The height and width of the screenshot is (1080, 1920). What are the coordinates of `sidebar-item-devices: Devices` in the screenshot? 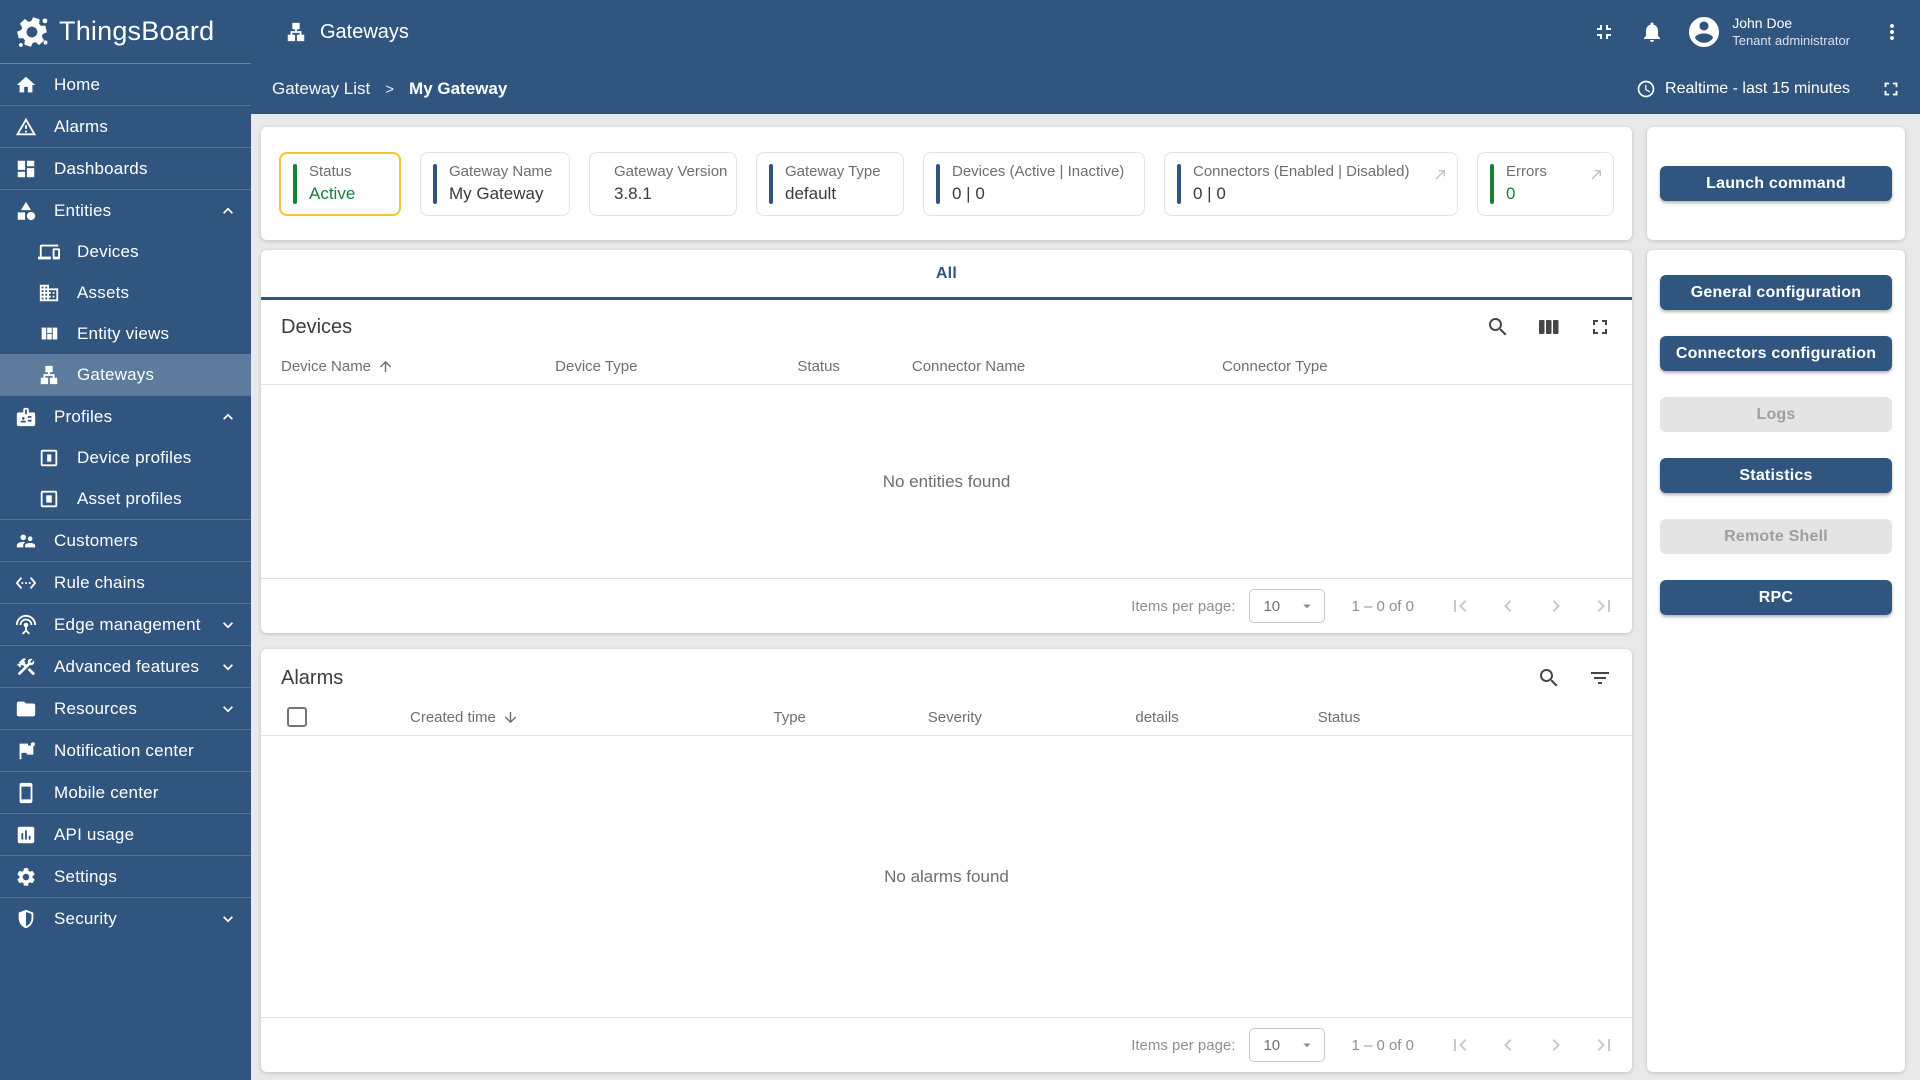 It's located at (125, 251).